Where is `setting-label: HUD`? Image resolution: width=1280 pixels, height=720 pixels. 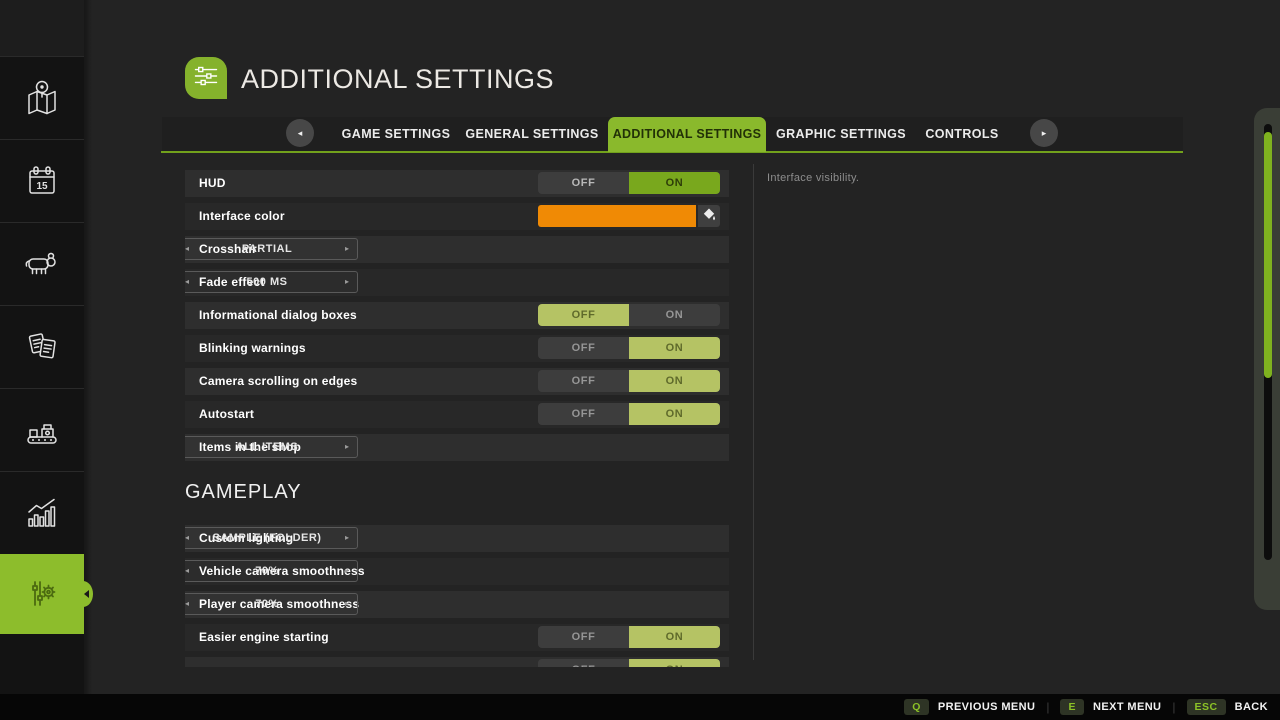 setting-label: HUD is located at coordinates (212, 183).